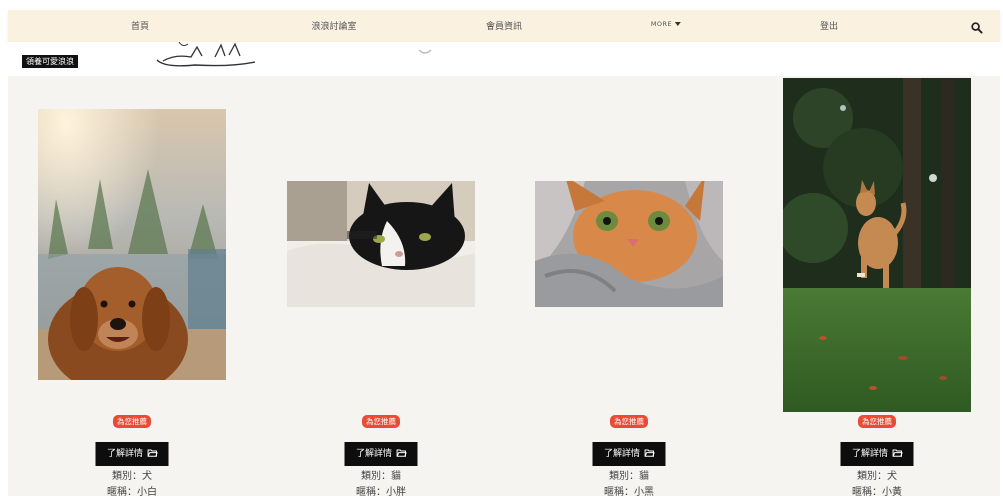 Image resolution: width=1003 pixels, height=496 pixels. What do you see at coordinates (678, 24) in the screenshot?
I see `caret-down-icon` at bounding box center [678, 24].